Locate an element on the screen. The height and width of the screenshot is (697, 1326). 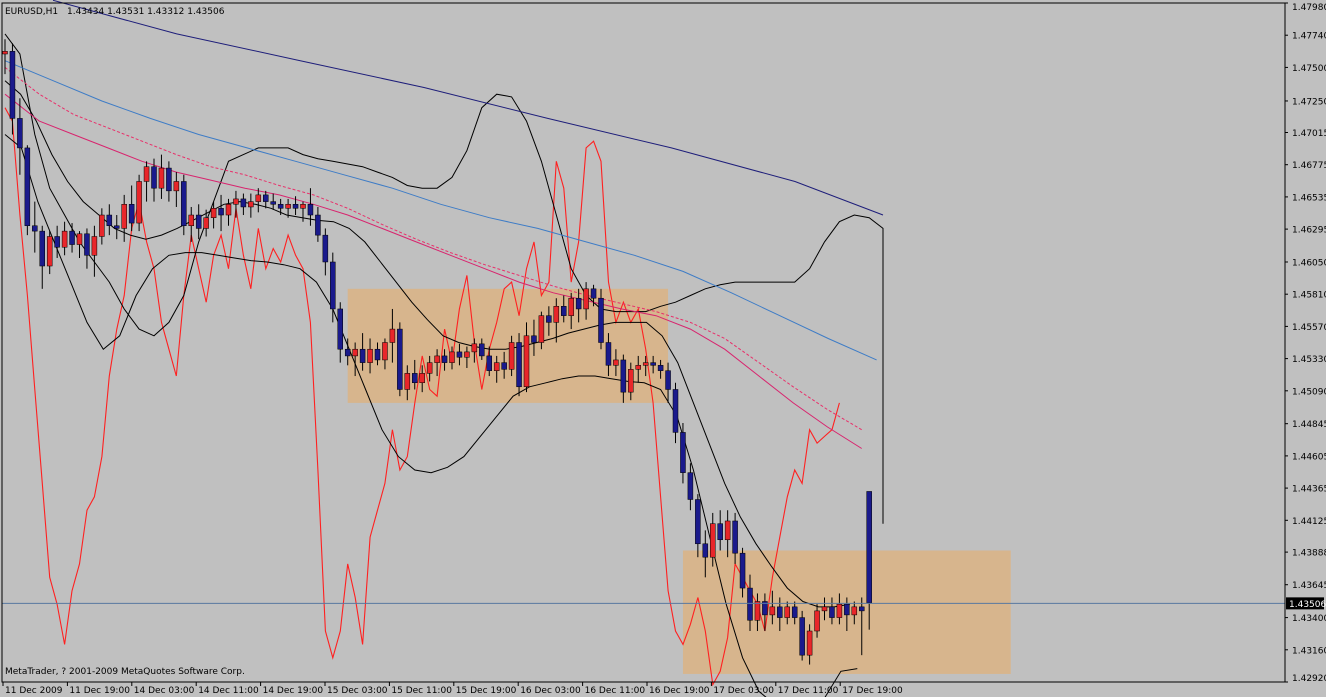
y-tick-label: 1.46295 is located at coordinates (1309, 231).